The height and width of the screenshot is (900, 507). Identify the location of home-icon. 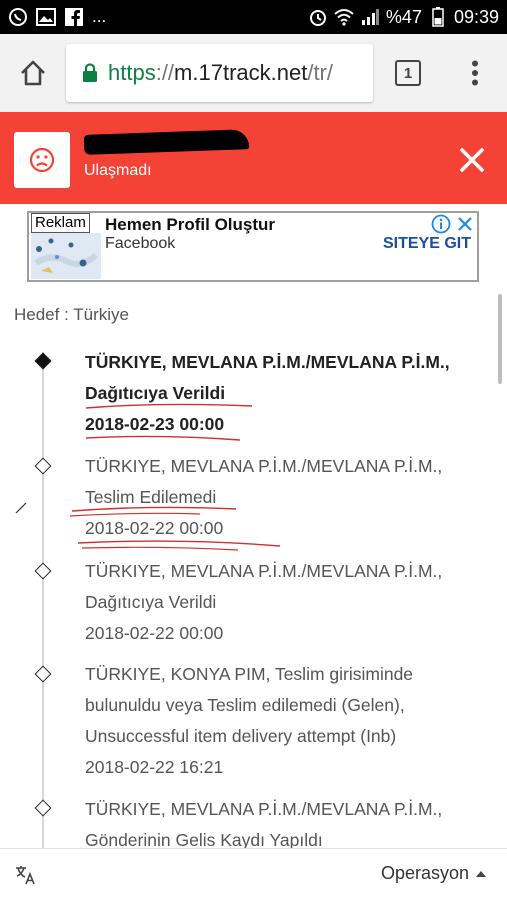
(33, 73).